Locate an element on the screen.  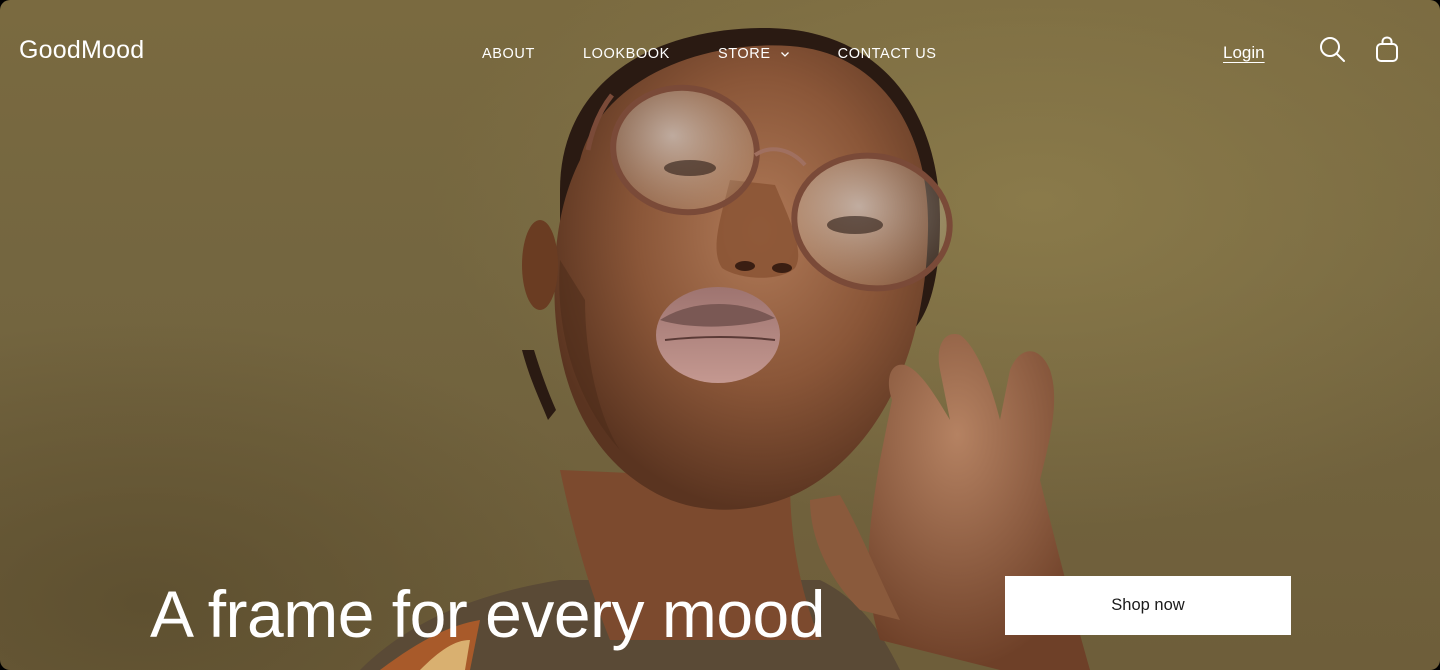
nav-item-about: ABOUT is located at coordinates (508, 54).